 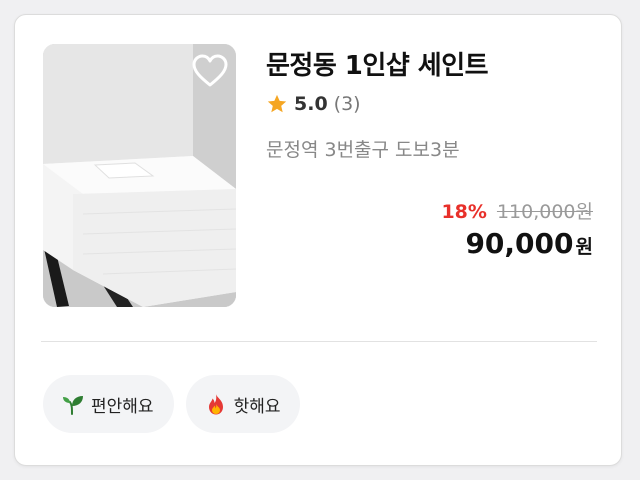 I want to click on listing-title: 문정동 1인샵 세인트, so click(x=377, y=63).